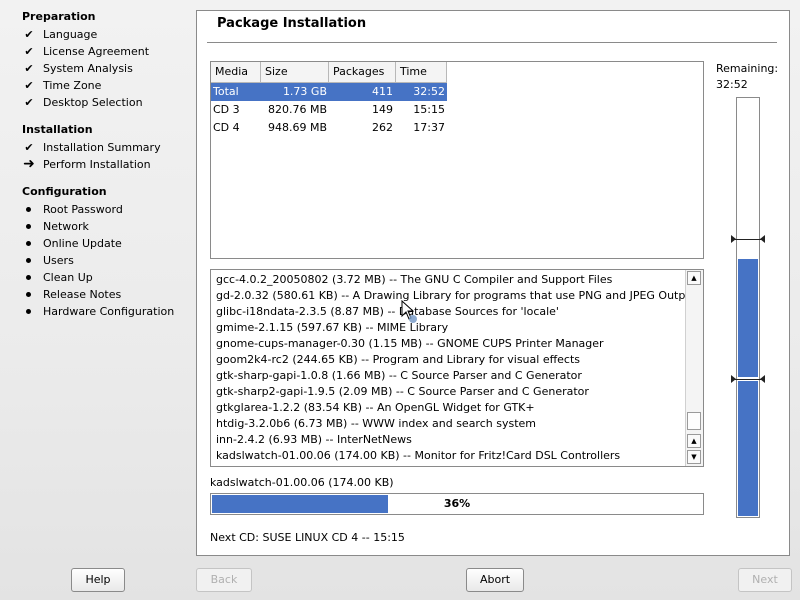  I want to click on cd3-remaining-fill, so click(748, 318).